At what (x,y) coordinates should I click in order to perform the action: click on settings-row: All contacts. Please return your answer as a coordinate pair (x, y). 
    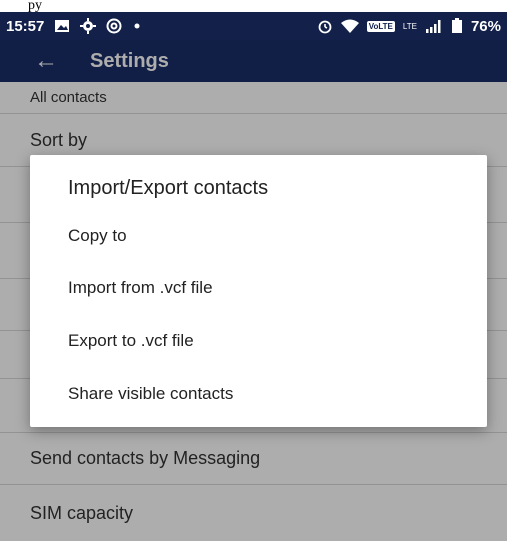
    Looking at the image, I should click on (253, 98).